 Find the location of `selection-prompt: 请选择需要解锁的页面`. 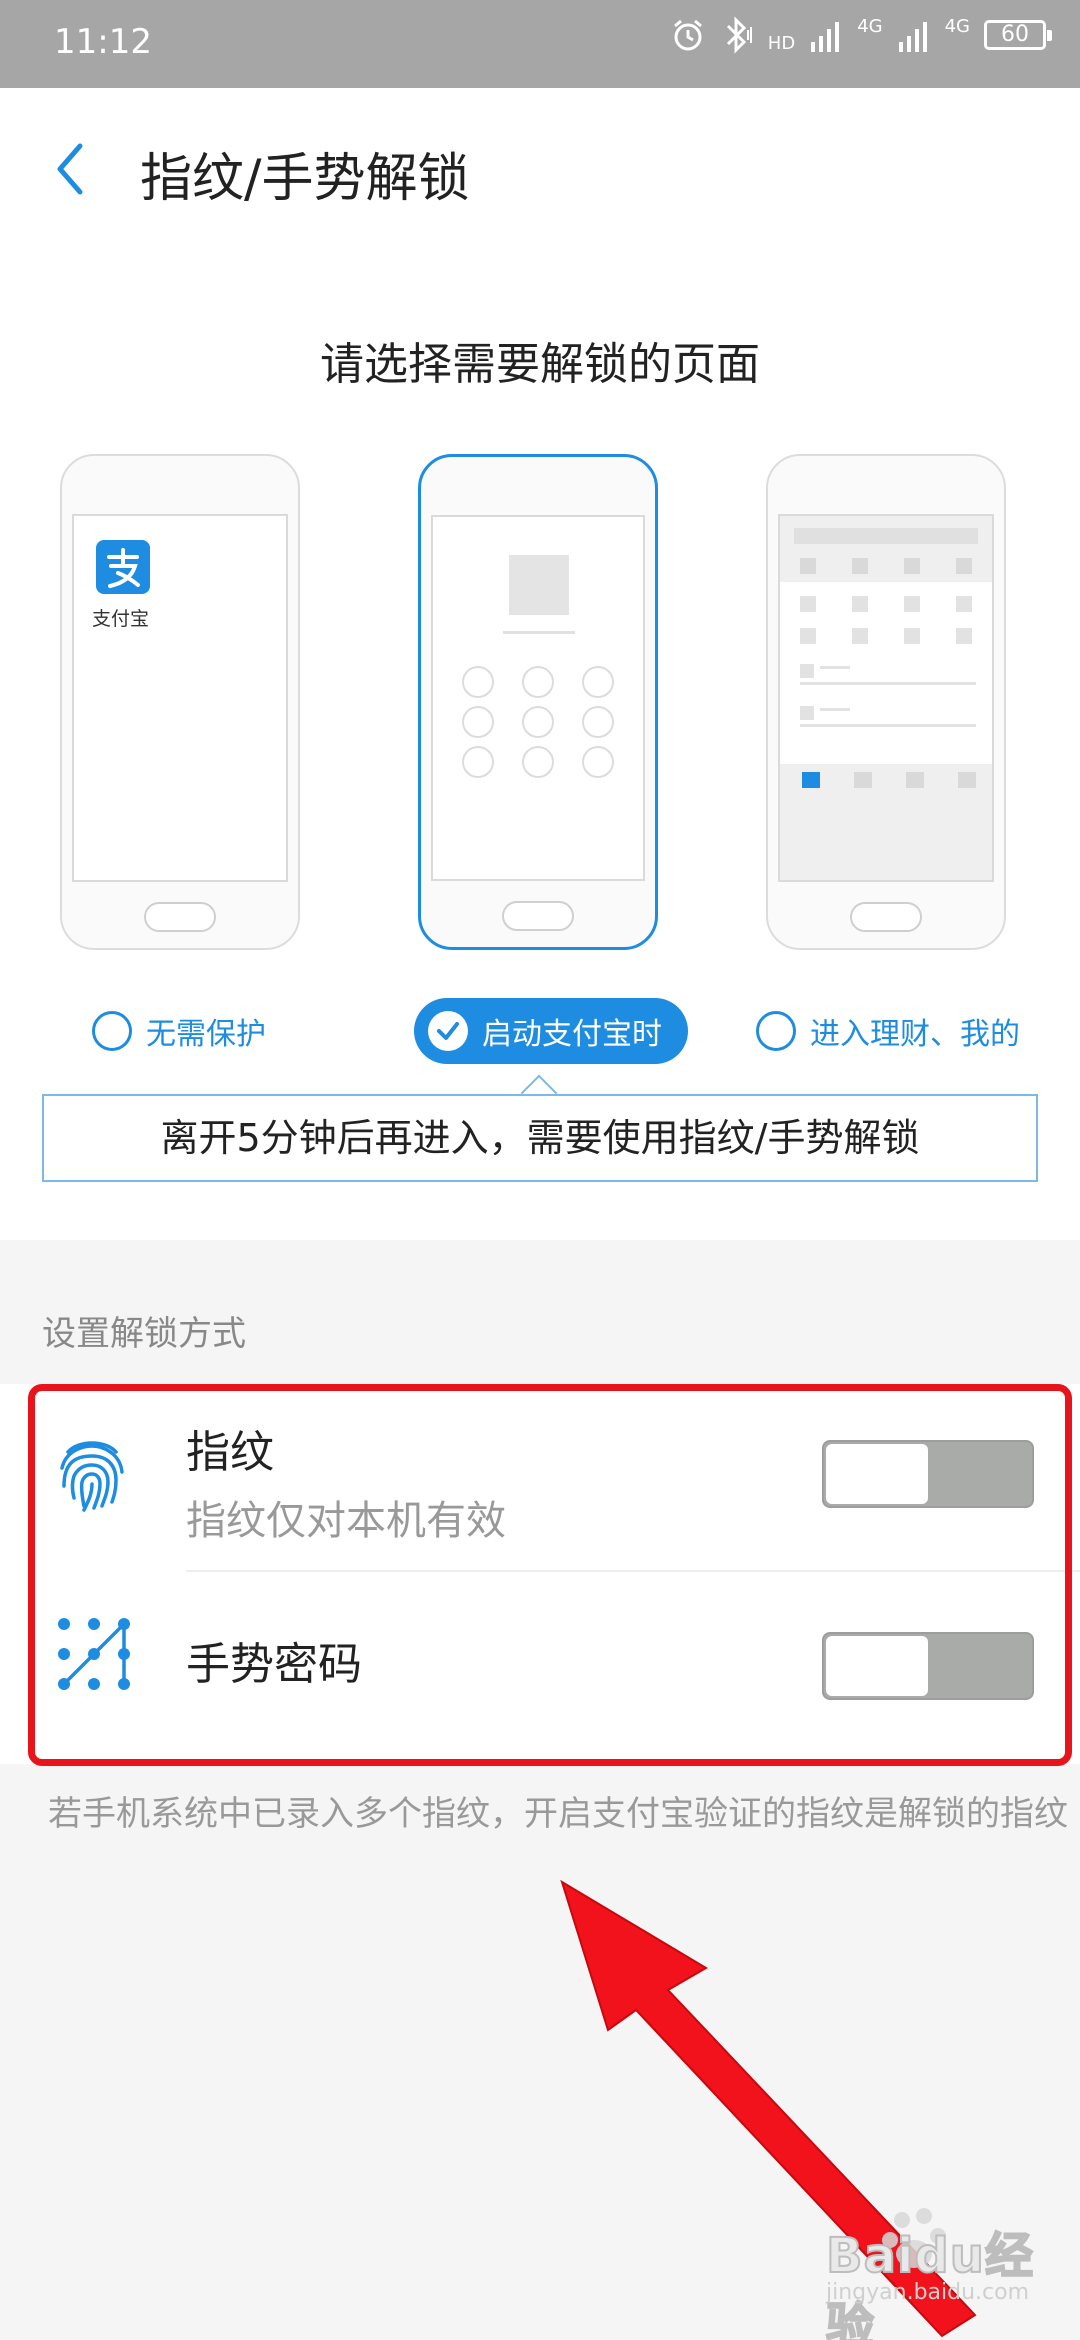

selection-prompt: 请选择需要解锁的页面 is located at coordinates (540, 364).